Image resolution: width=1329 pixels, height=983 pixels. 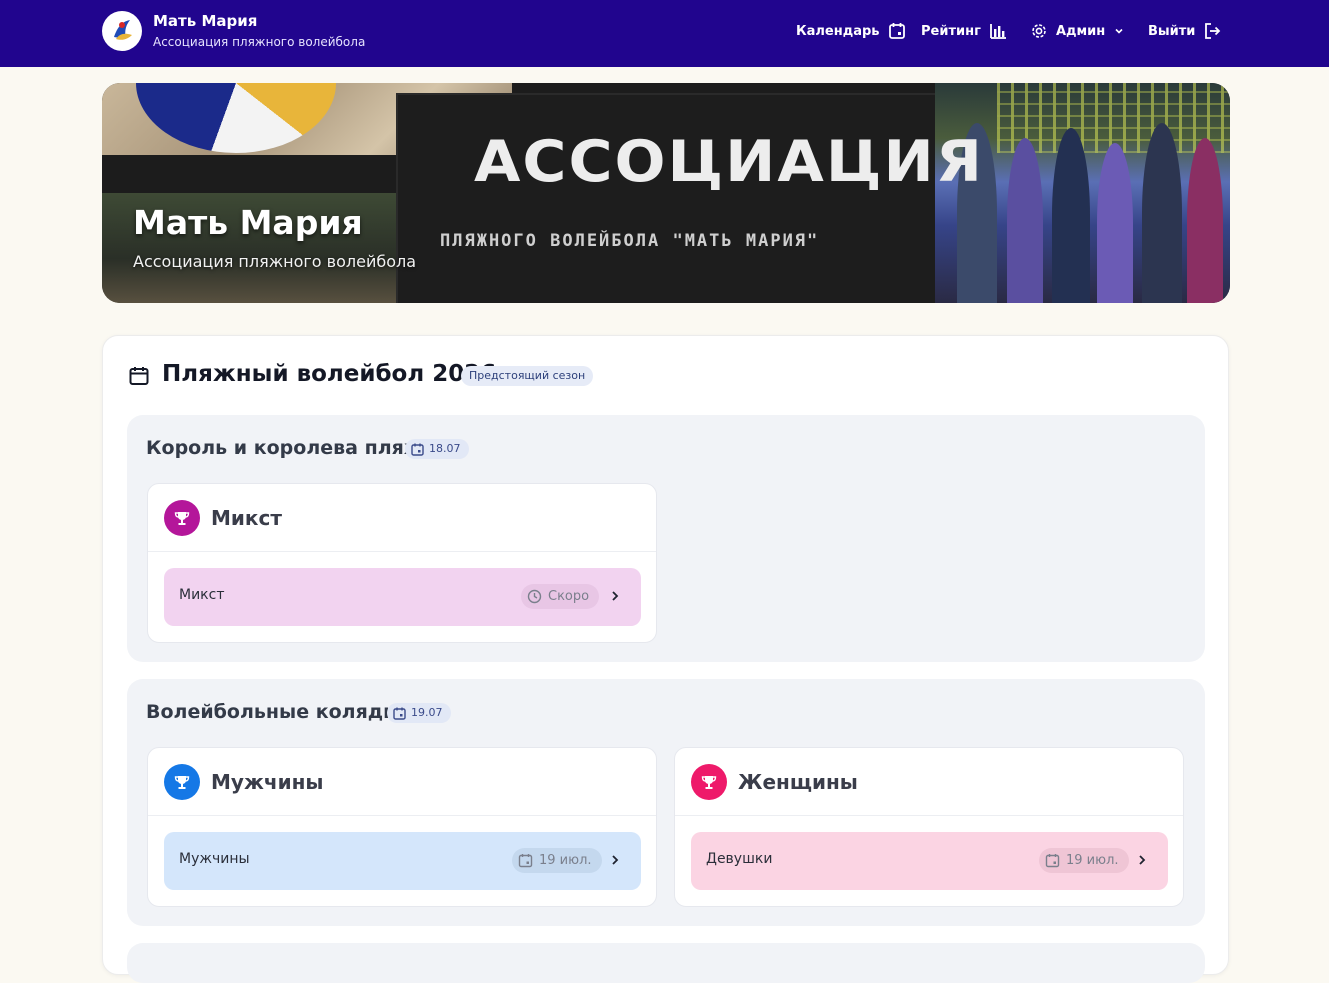 What do you see at coordinates (402, 597) in the screenshot?
I see `division-row: Микст Скоро` at bounding box center [402, 597].